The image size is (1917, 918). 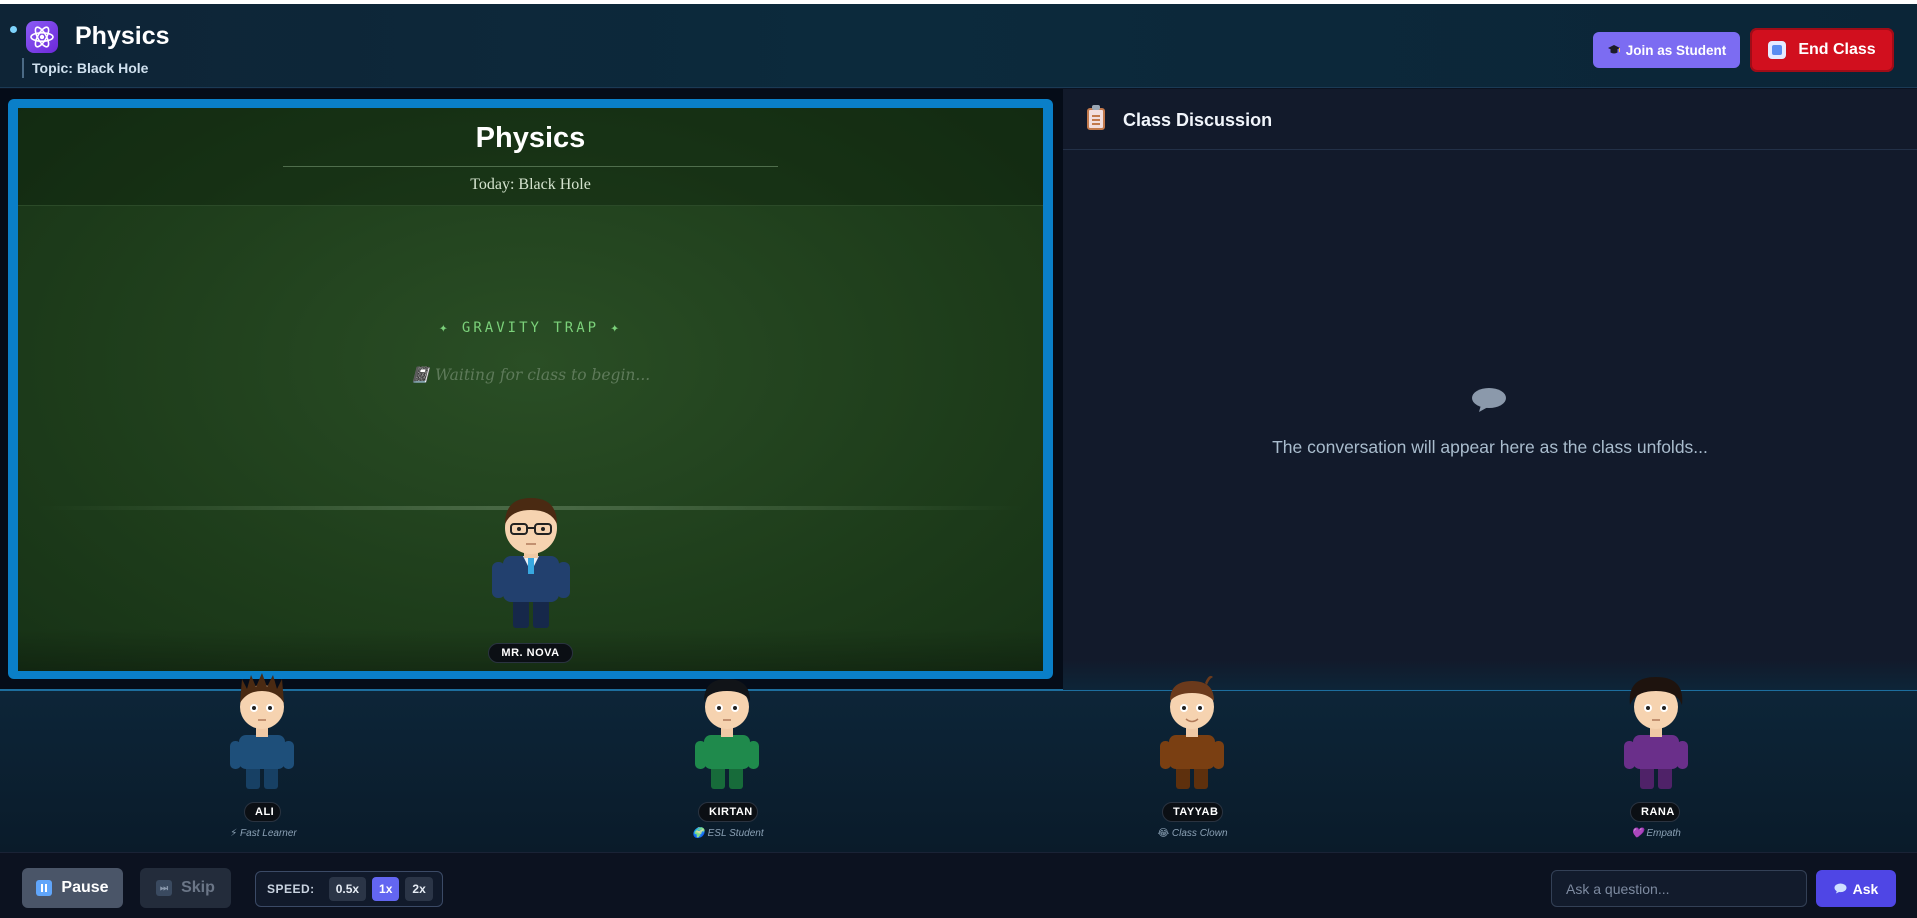 I want to click on student-ali, so click(x=262, y=734).